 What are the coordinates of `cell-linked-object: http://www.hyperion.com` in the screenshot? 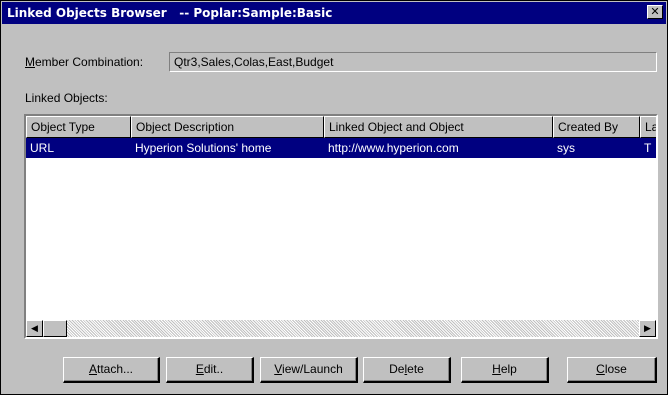 It's located at (393, 148).